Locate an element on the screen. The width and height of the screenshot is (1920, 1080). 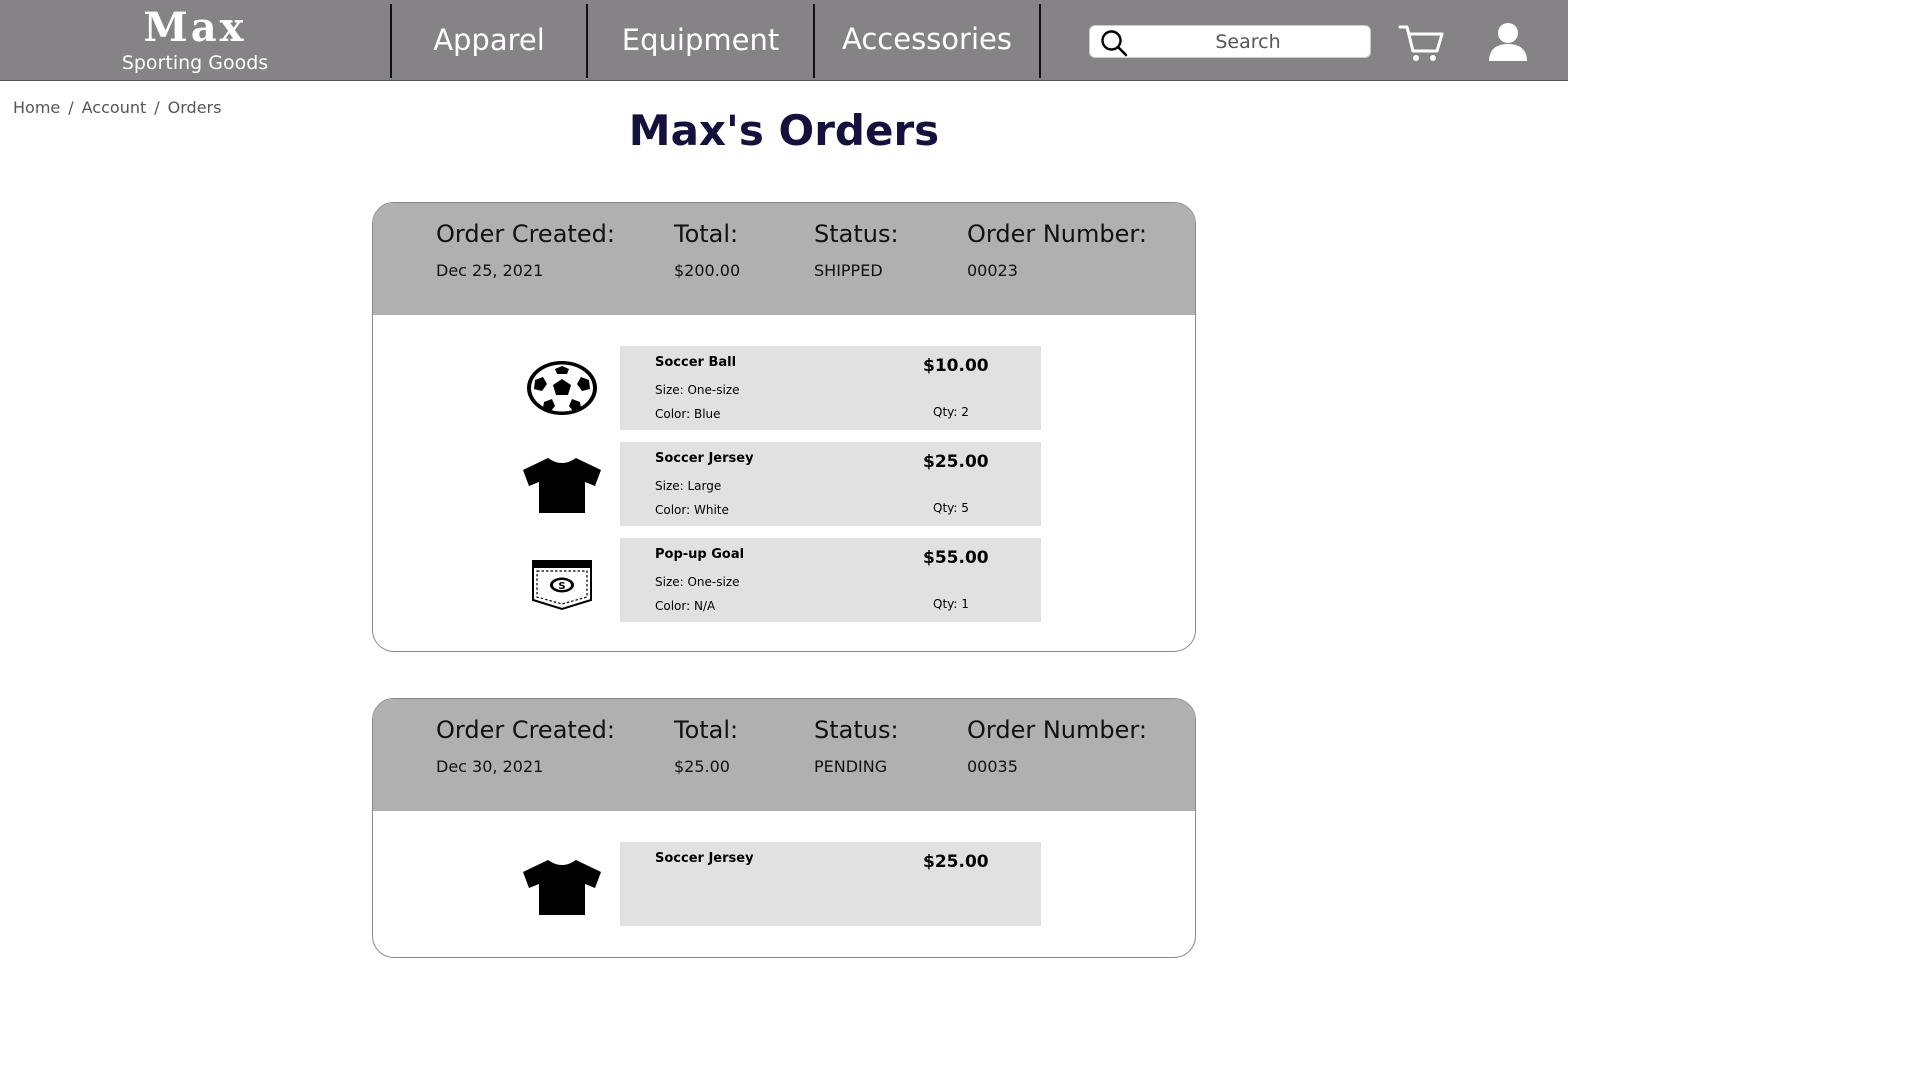
item-quantity: Qty: 1 is located at coordinates (951, 604).